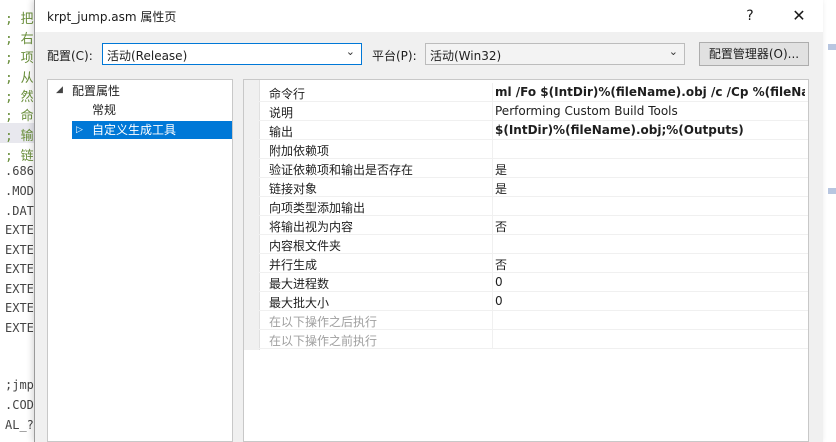 The width and height of the screenshot is (836, 442). What do you see at coordinates (799, 16) in the screenshot?
I see `close-button: ✕` at bounding box center [799, 16].